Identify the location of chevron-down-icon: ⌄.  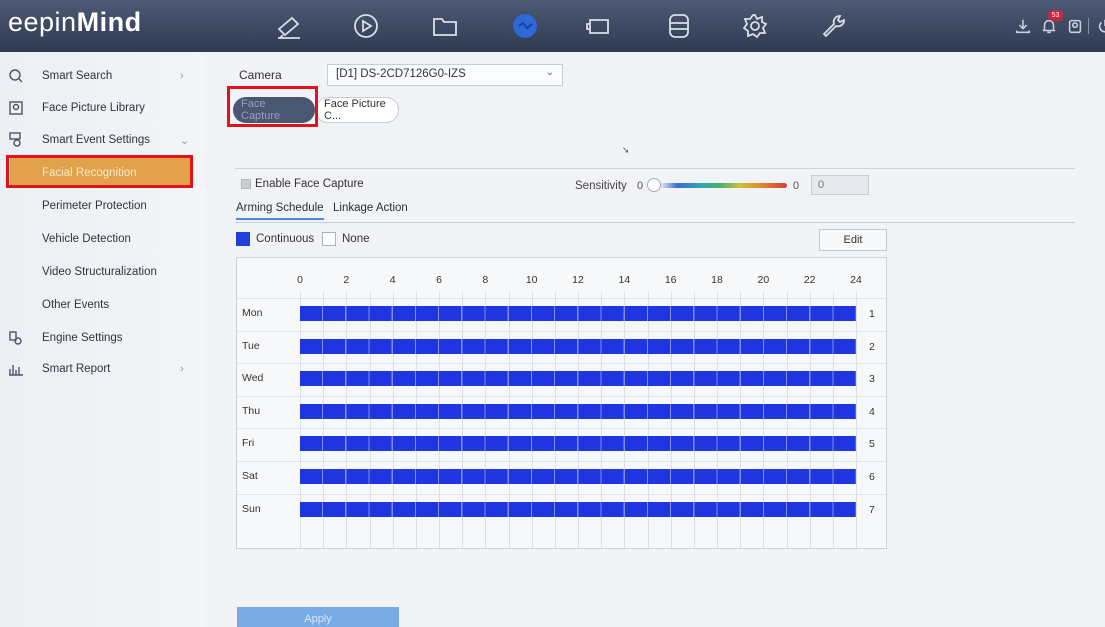
(185, 140).